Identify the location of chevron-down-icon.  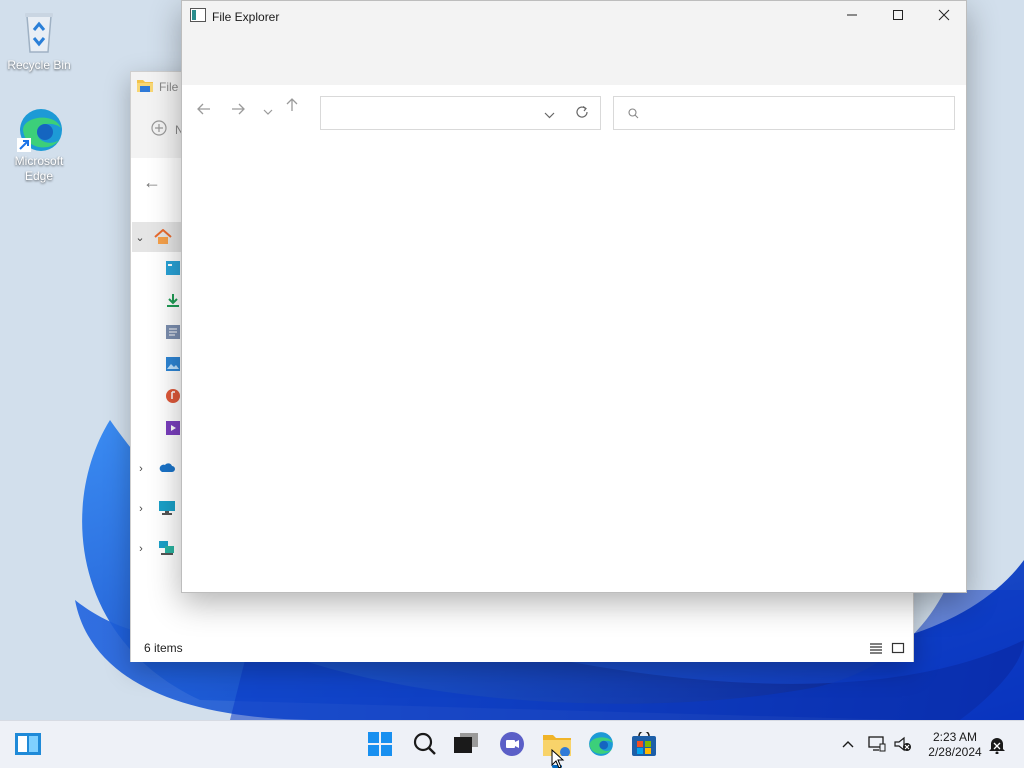
(268, 111).